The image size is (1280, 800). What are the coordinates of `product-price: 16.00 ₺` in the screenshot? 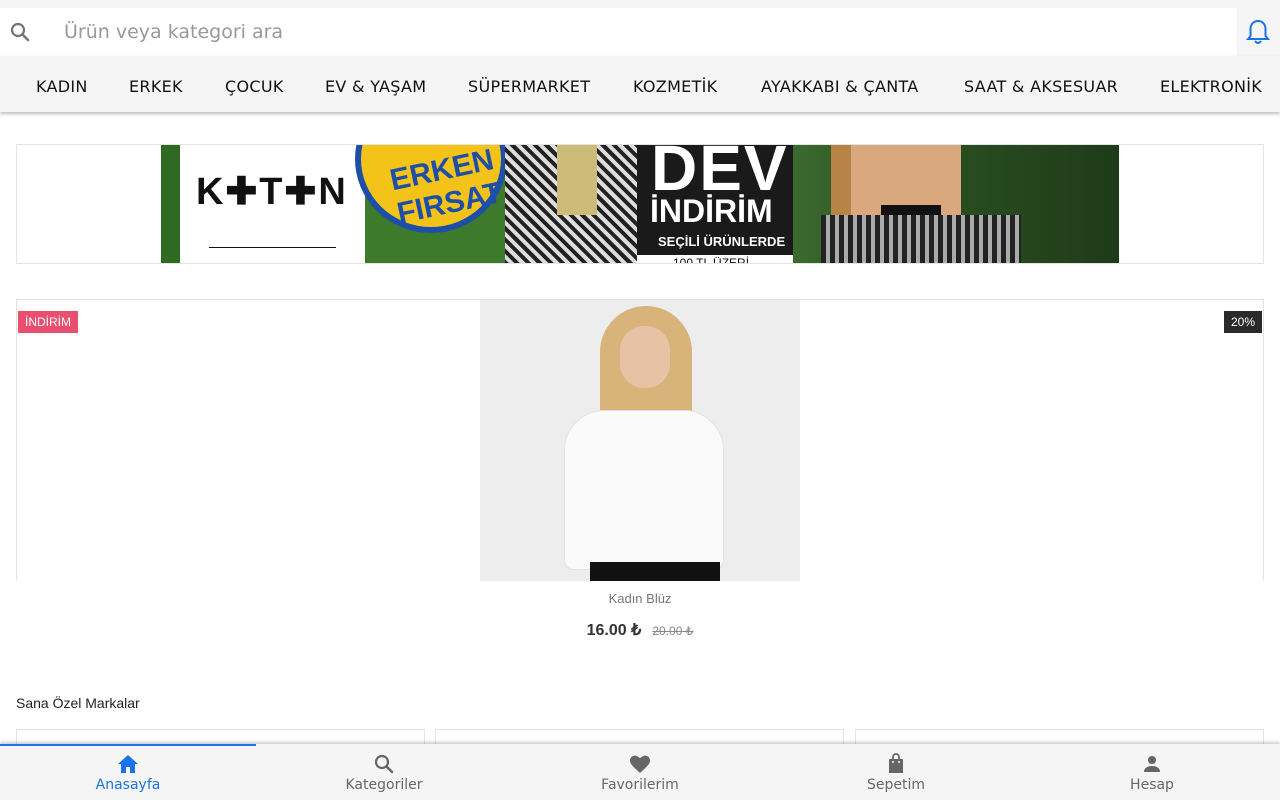 It's located at (614, 630).